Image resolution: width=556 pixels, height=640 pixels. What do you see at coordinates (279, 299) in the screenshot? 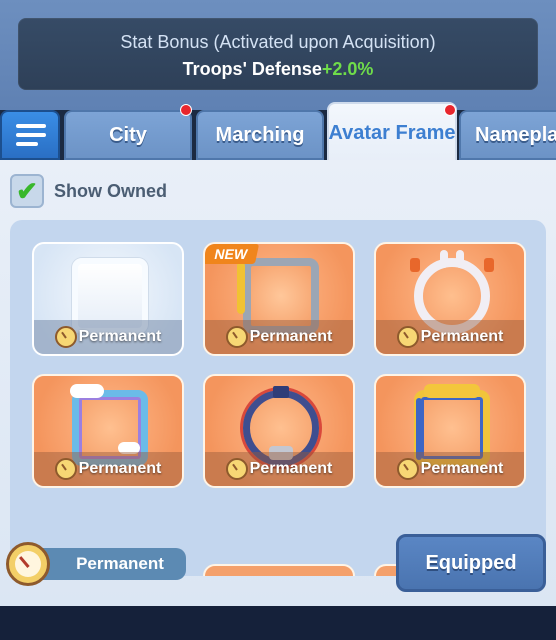
I see `frame-card-golden-pipe: NEW Permanent` at bounding box center [279, 299].